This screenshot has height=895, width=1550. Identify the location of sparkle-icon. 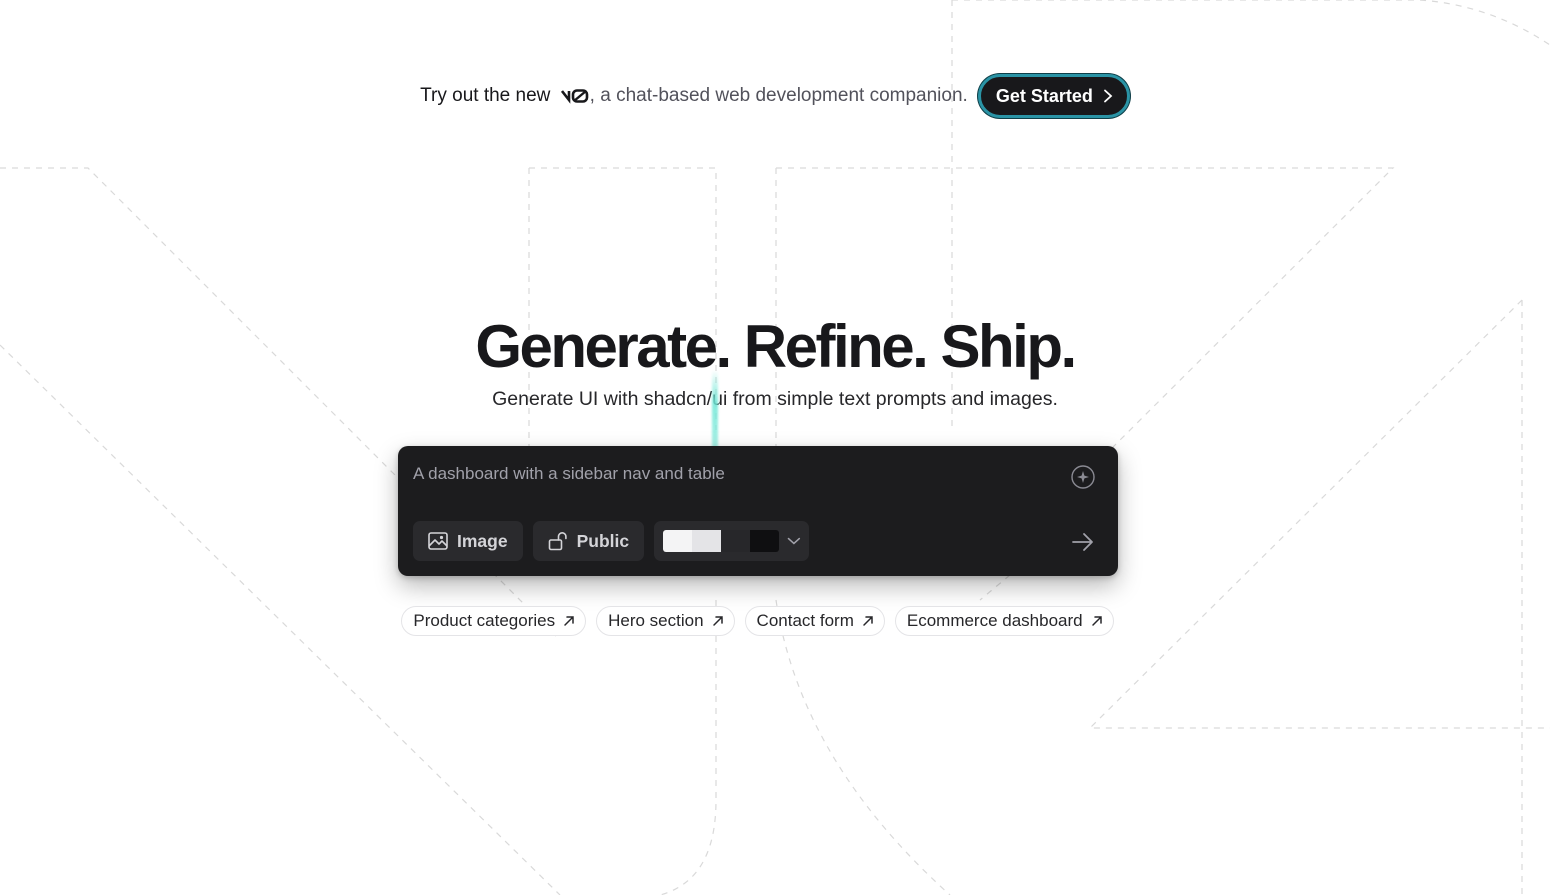
(1083, 477).